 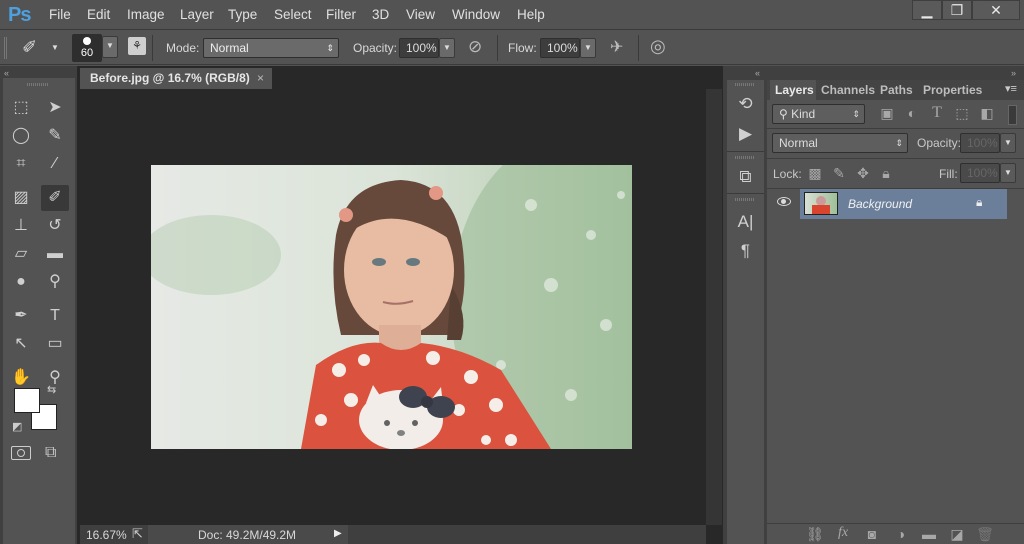 What do you see at coordinates (51, 389) in the screenshot?
I see `swap-colors-icon: ⇆` at bounding box center [51, 389].